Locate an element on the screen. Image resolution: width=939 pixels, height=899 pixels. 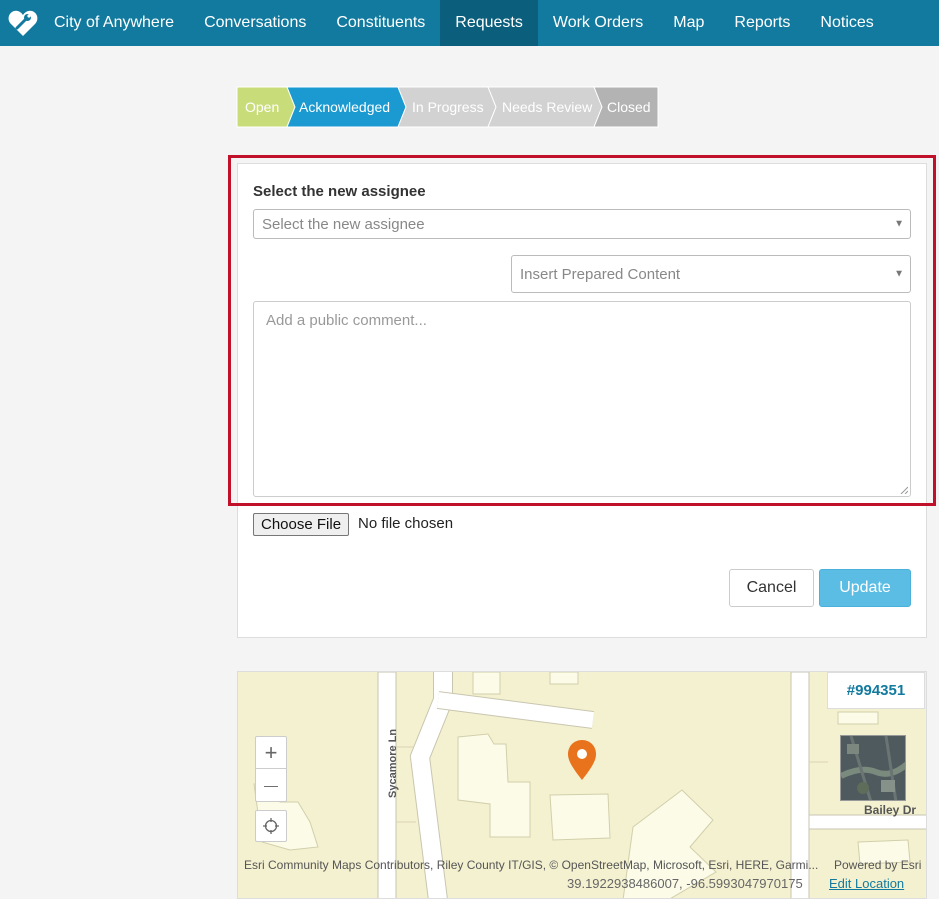
step-open: Open is located at coordinates (266, 107).